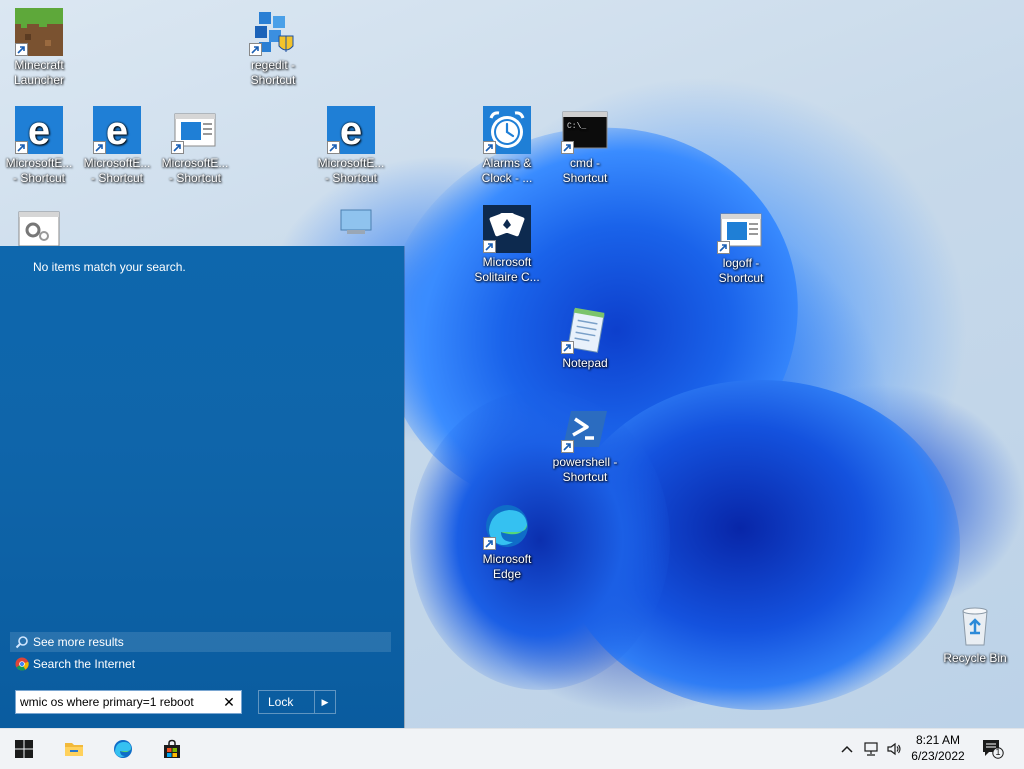 This screenshot has height=769, width=1024. Describe the element at coordinates (273, 65) in the screenshot. I see `icon-label-line1: regedit -` at that location.